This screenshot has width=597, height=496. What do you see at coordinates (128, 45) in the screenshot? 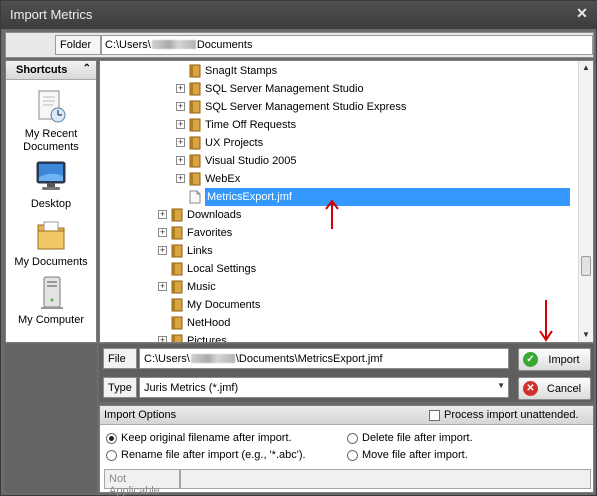
I see `folder-path-prefix: C:\Users\` at bounding box center [128, 45].